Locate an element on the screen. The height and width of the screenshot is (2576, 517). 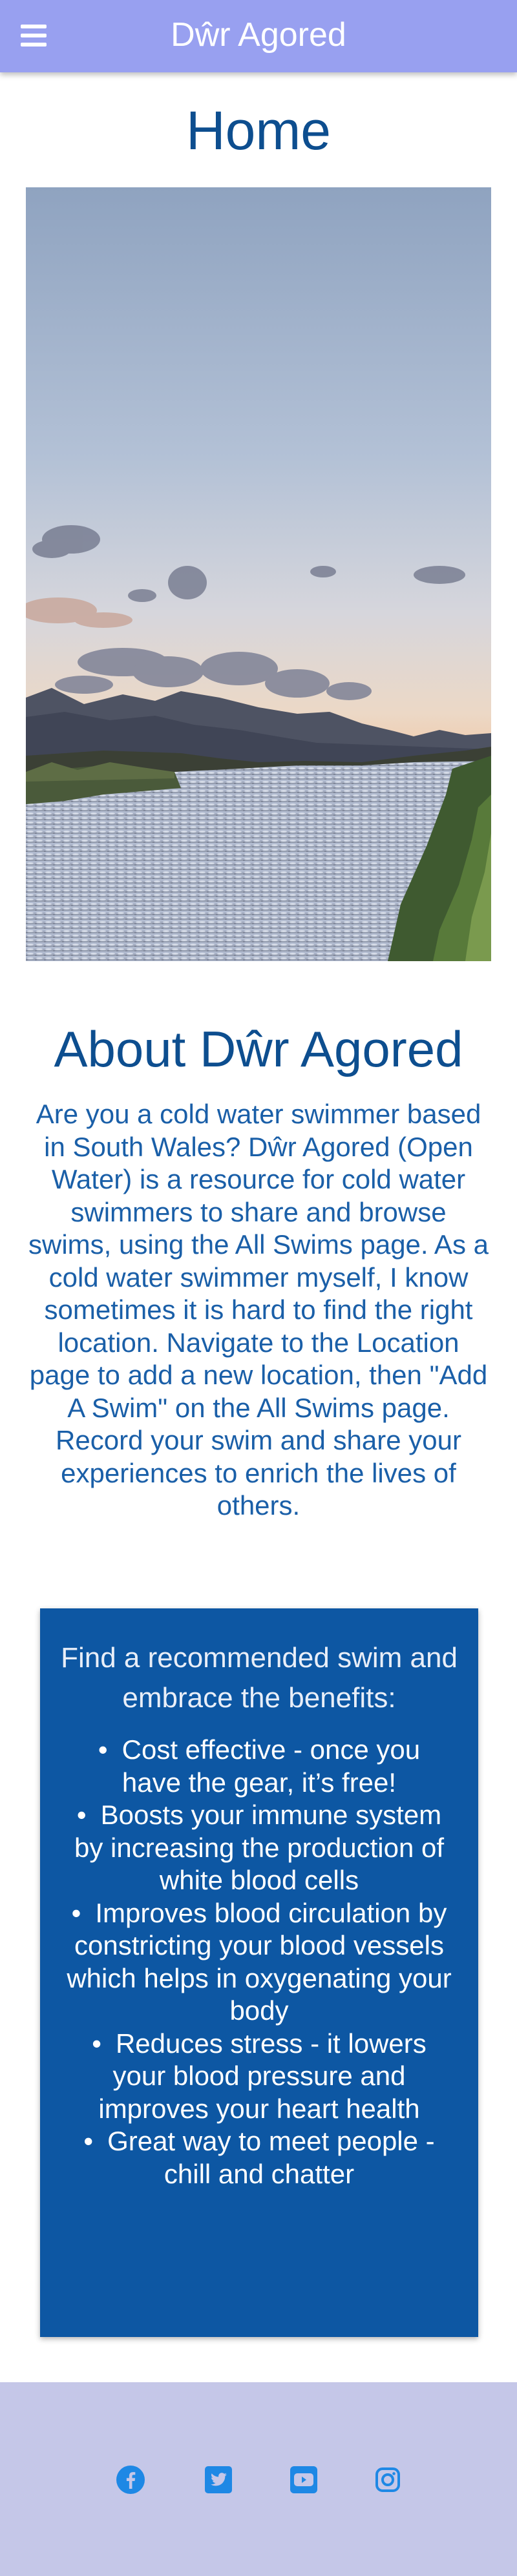
about-title: About Dŵr Agored is located at coordinates (258, 1049).